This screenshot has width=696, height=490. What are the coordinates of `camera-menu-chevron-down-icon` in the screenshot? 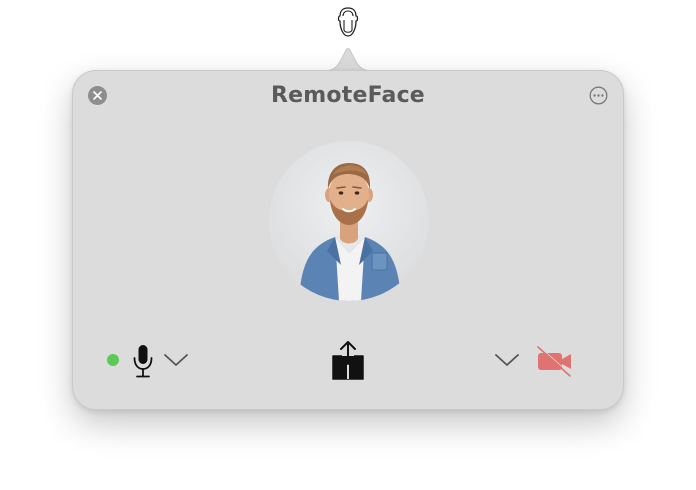 It's located at (507, 360).